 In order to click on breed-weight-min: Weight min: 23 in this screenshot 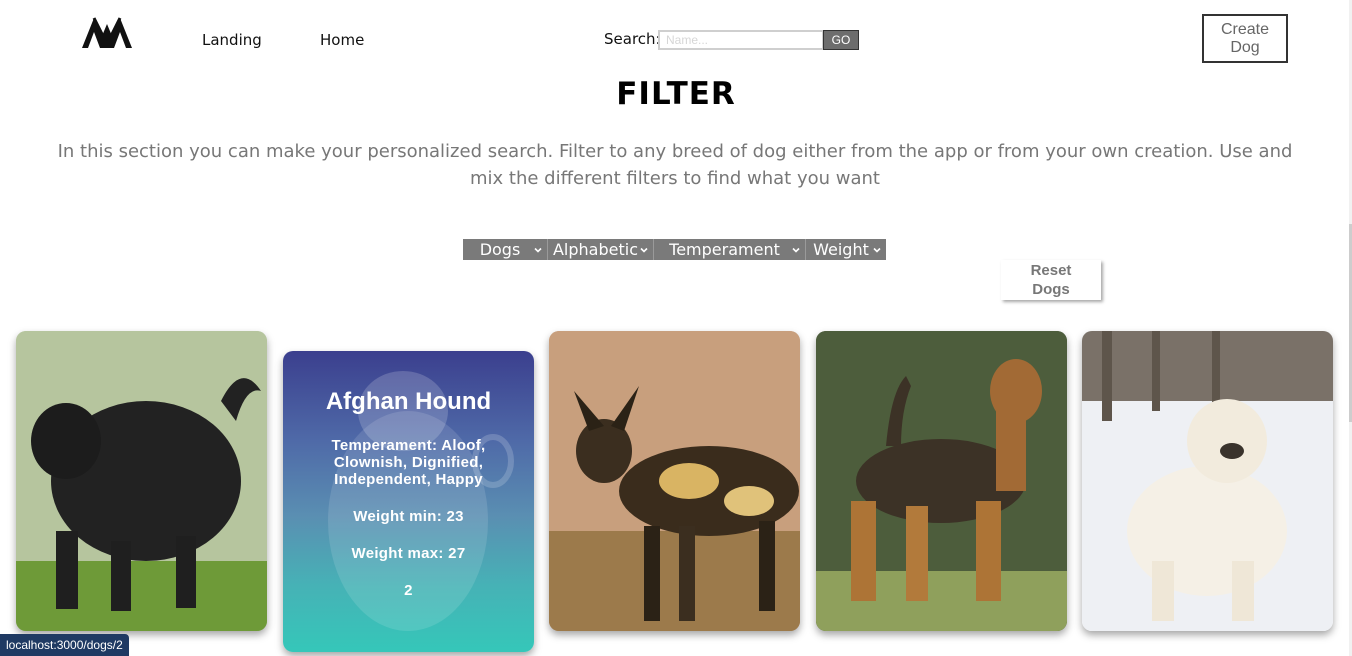, I will do `click(408, 516)`.